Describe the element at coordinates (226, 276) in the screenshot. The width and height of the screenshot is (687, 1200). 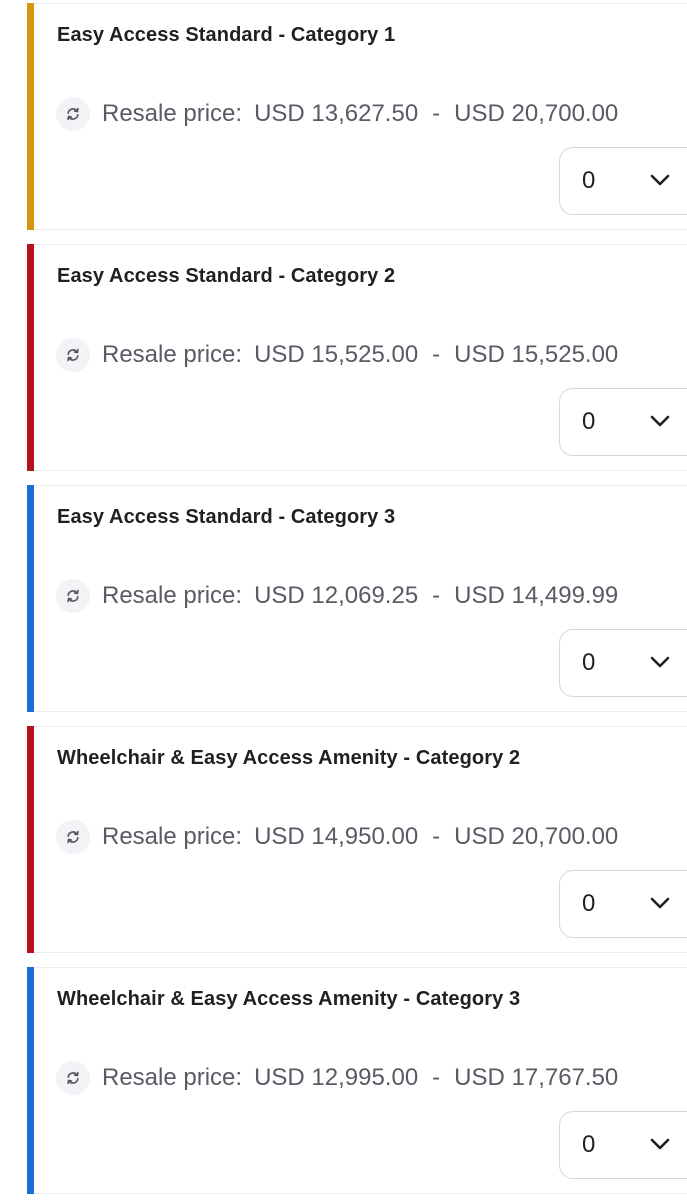
I see `ticket-category-title: Easy Access Standard - Category 2` at that location.